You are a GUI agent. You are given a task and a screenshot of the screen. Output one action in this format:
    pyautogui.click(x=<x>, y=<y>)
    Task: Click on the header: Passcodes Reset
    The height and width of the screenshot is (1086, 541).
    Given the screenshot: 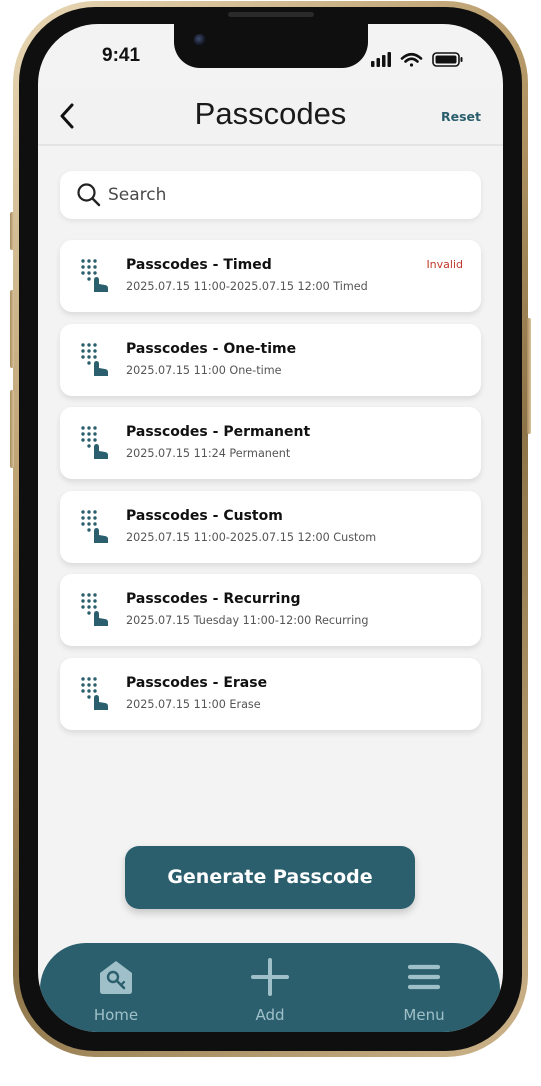 What is the action you would take?
    pyautogui.click(x=270, y=117)
    